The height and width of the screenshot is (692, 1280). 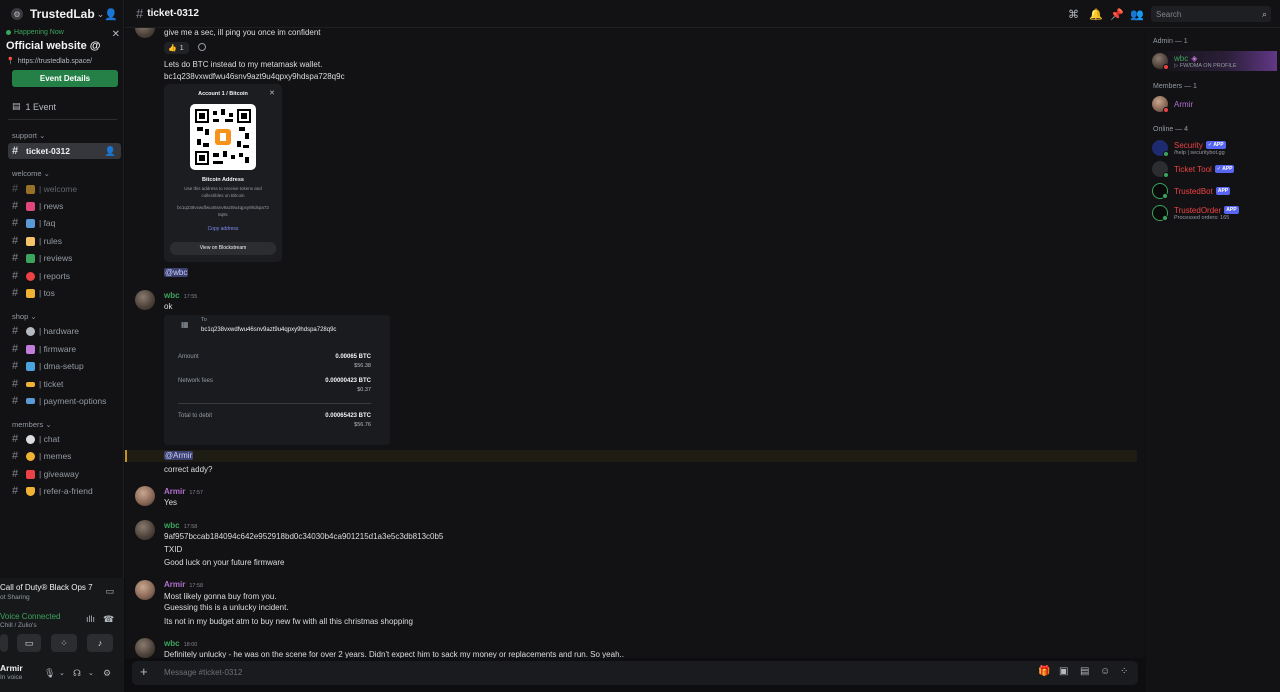 What do you see at coordinates (64, 643) in the screenshot?
I see `activities-button: ⁘` at bounding box center [64, 643].